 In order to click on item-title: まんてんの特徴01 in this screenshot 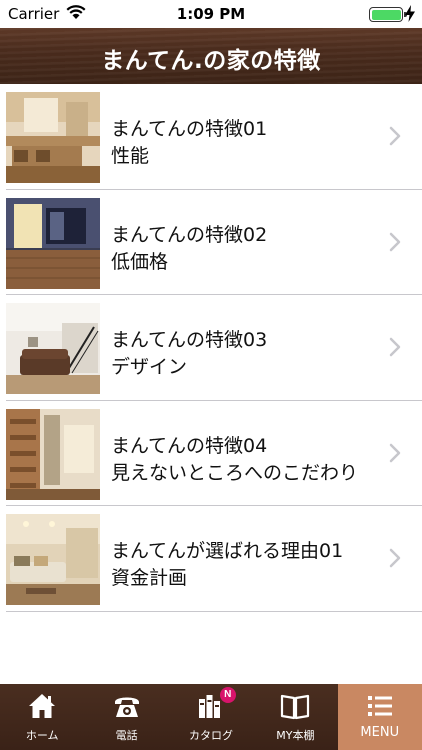, I will do `click(189, 129)`.